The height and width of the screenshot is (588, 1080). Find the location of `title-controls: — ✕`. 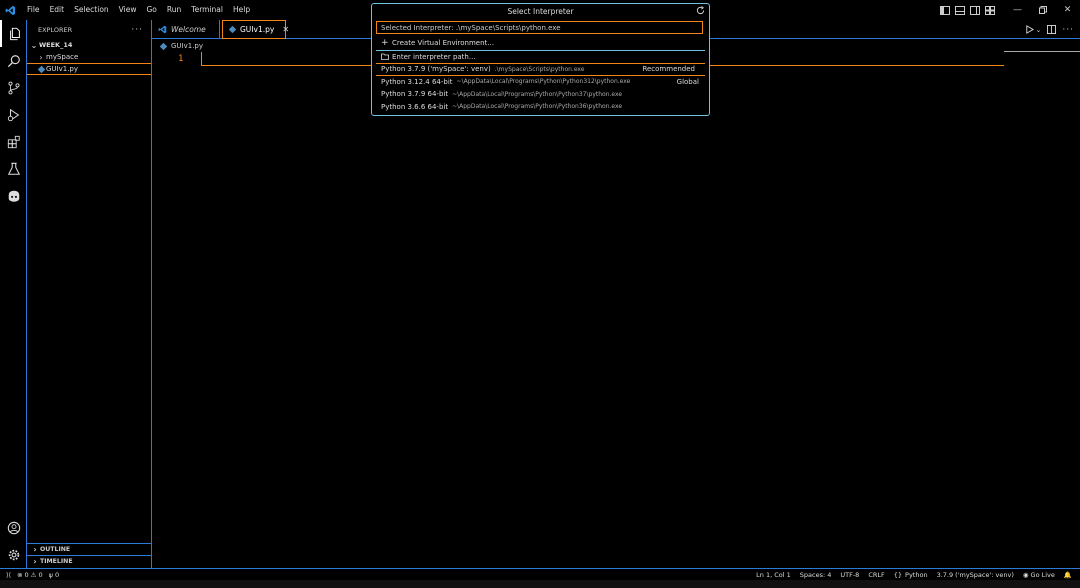

title-controls: — ✕ is located at coordinates (1008, 10).